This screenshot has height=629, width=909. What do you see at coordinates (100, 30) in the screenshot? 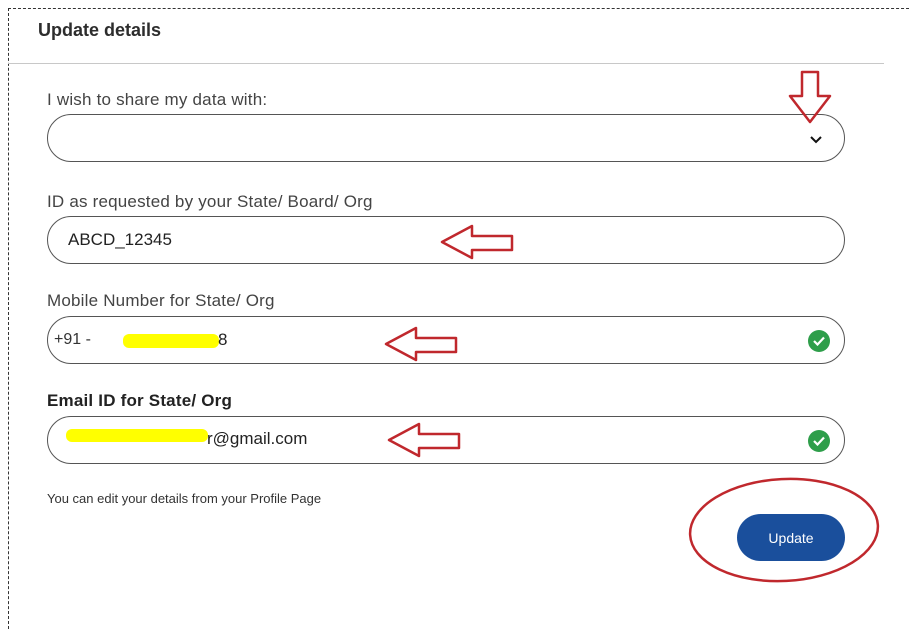
I see `dialog-title: Update details` at bounding box center [100, 30].